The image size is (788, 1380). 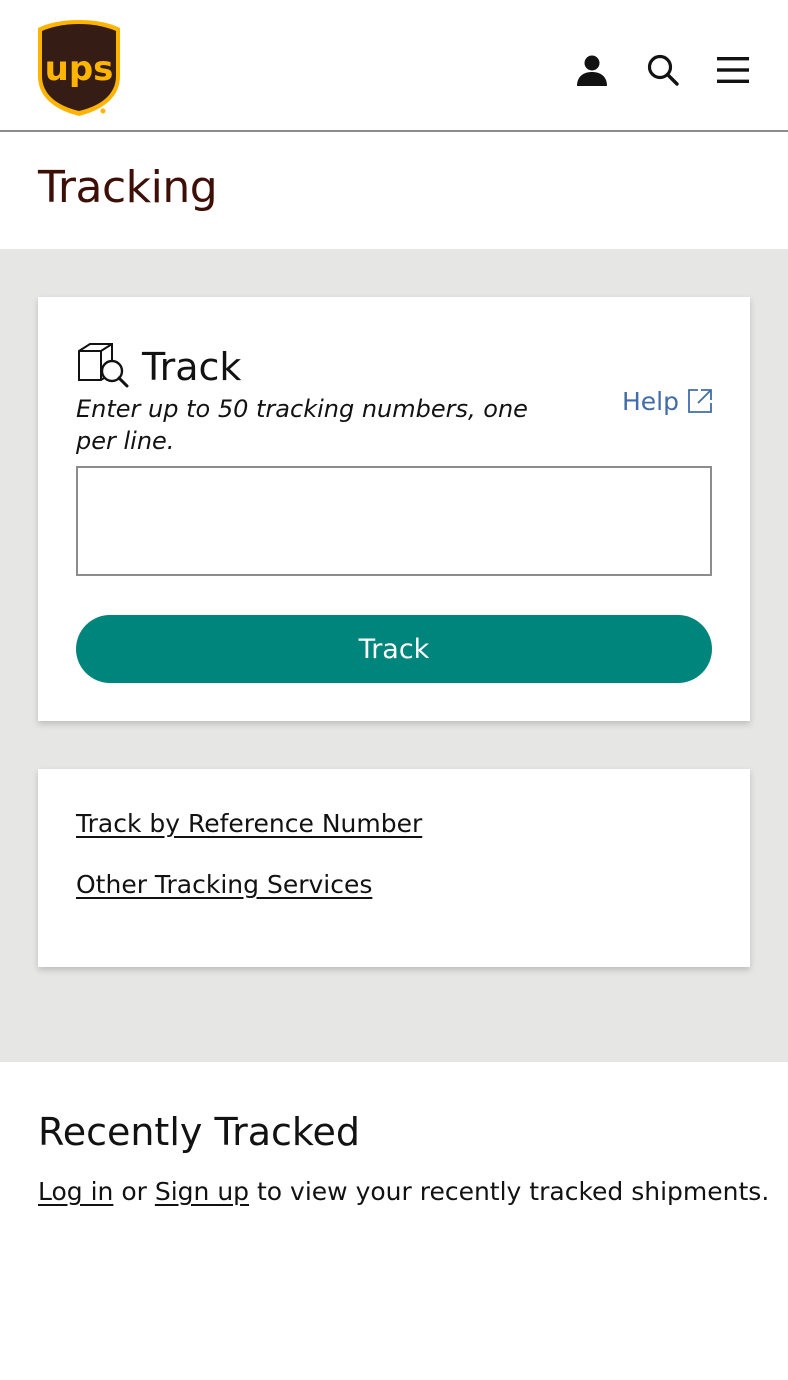 I want to click on ups-logo: ups, so click(x=79, y=68).